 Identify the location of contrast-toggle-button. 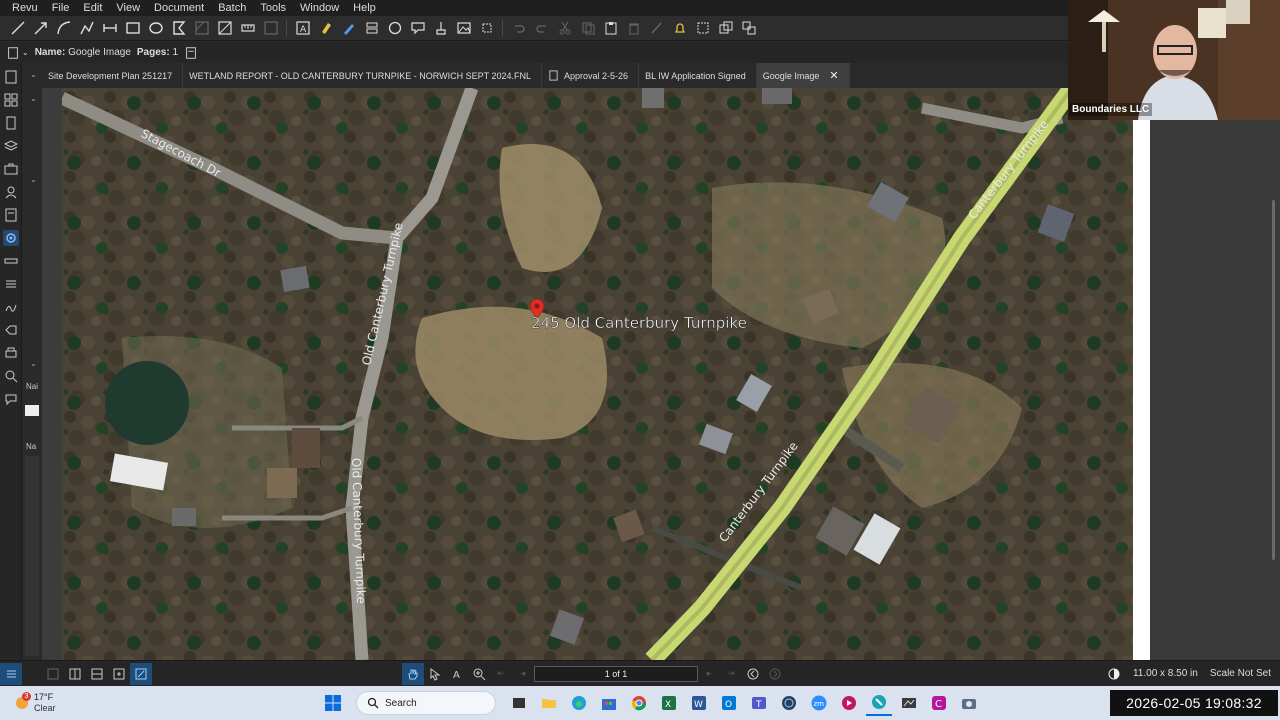
(1114, 674).